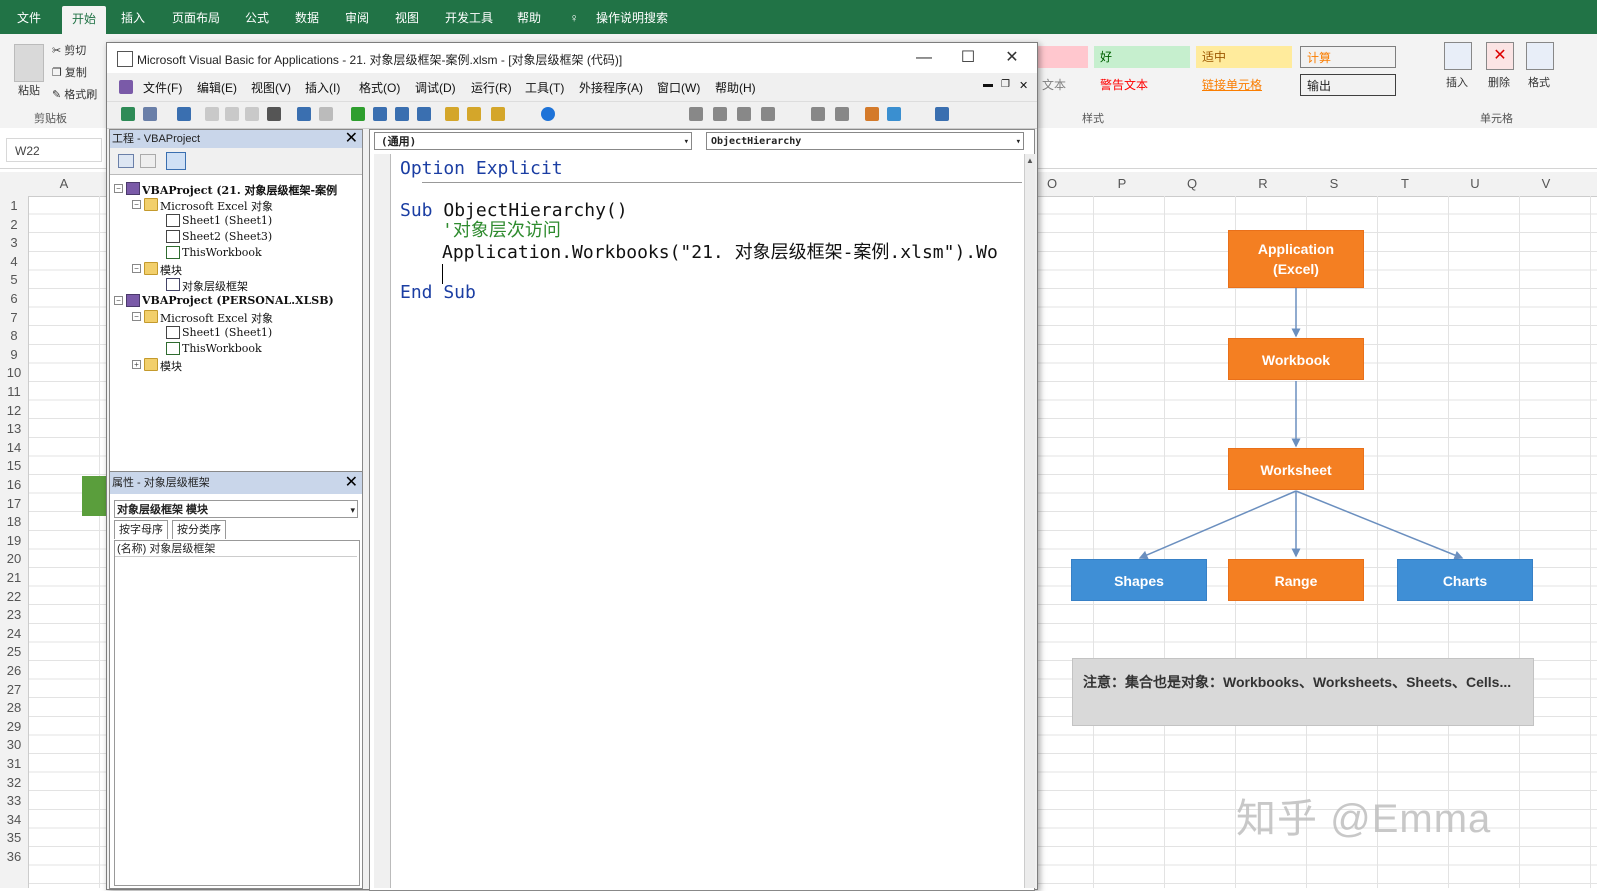 This screenshot has width=1597, height=891. Describe the element at coordinates (1029, 521) in the screenshot. I see `code-vertical-scrollbar: ▲` at that location.